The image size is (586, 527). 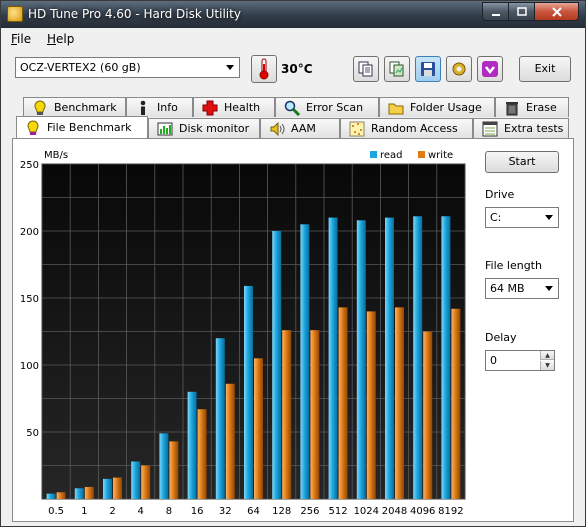 I want to click on menu-help-accel: H, so click(x=52, y=39).